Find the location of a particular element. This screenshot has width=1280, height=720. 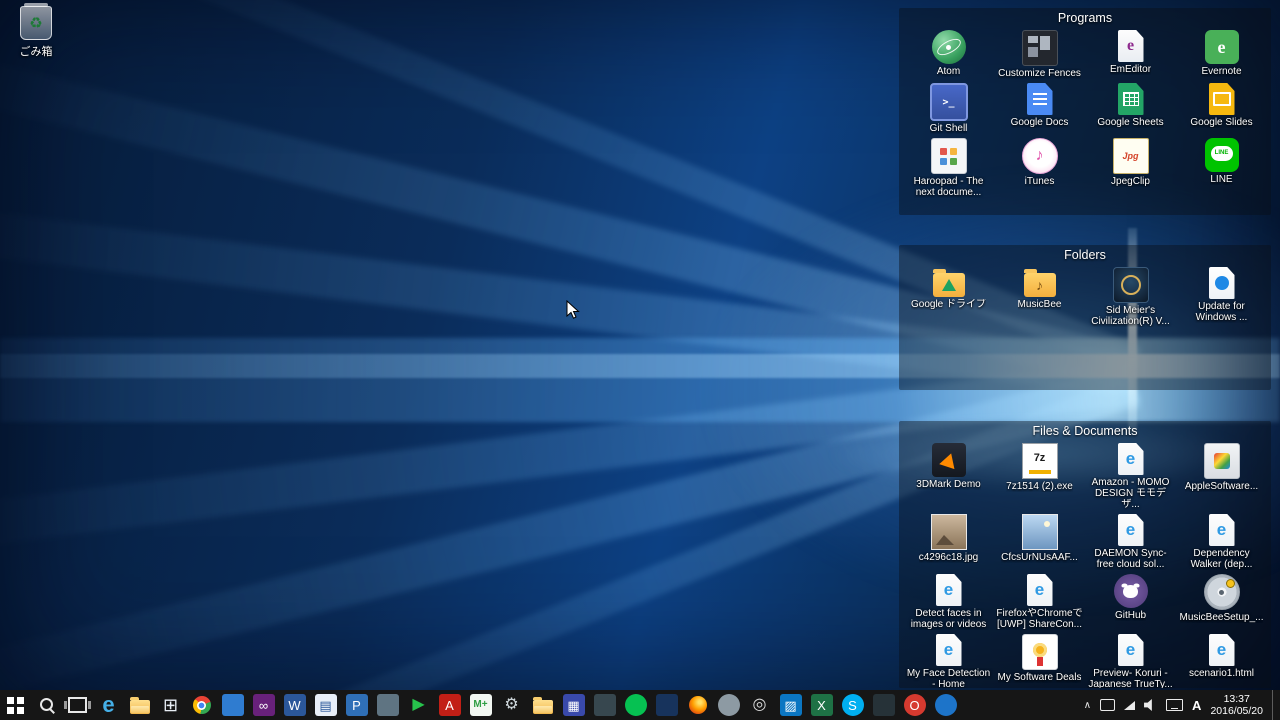

network-icon is located at coordinates (1130, 705).